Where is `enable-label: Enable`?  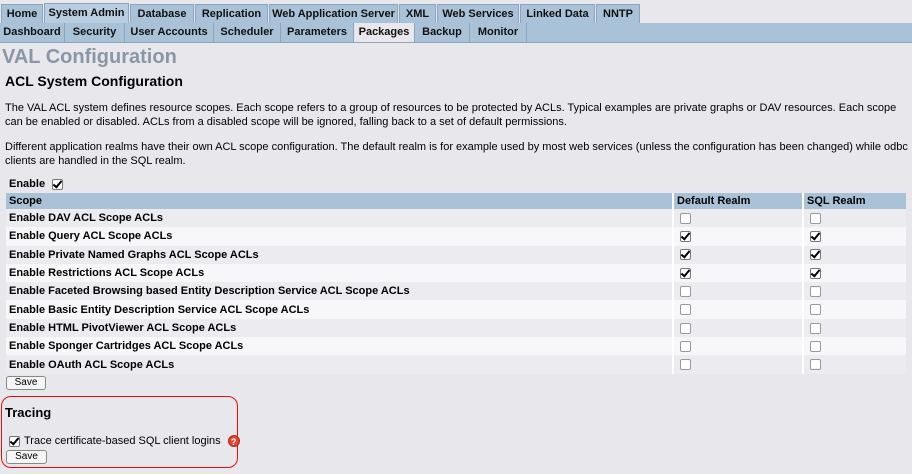
enable-label: Enable is located at coordinates (27, 184).